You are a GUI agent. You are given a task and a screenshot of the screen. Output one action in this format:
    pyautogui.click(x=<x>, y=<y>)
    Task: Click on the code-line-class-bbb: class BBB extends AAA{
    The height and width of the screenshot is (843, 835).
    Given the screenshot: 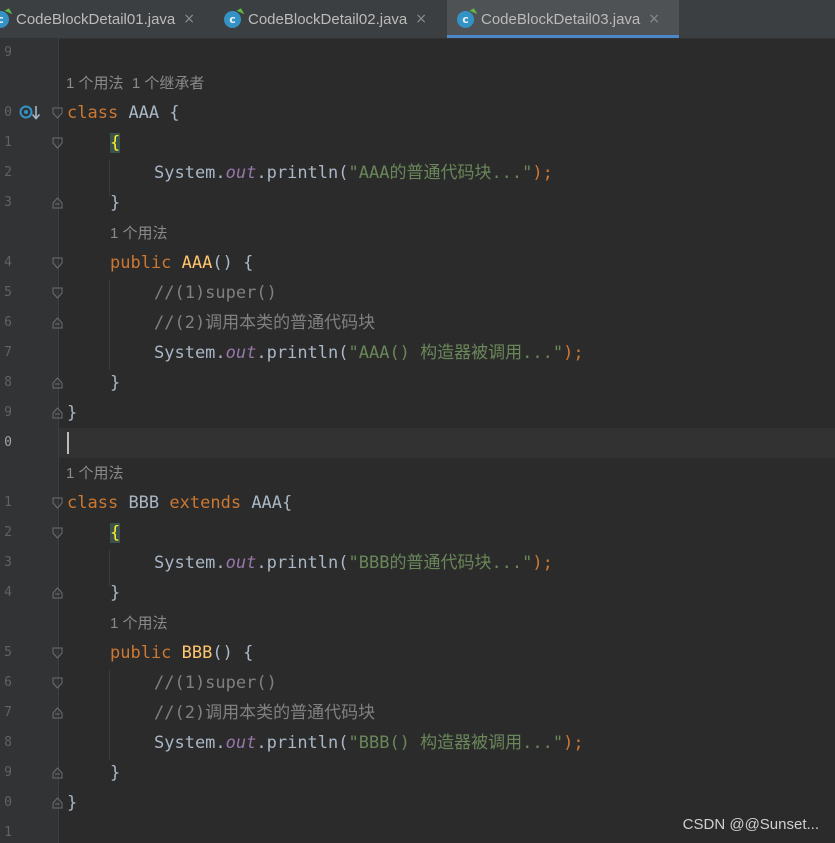 What is the action you would take?
    pyautogui.click(x=179, y=503)
    